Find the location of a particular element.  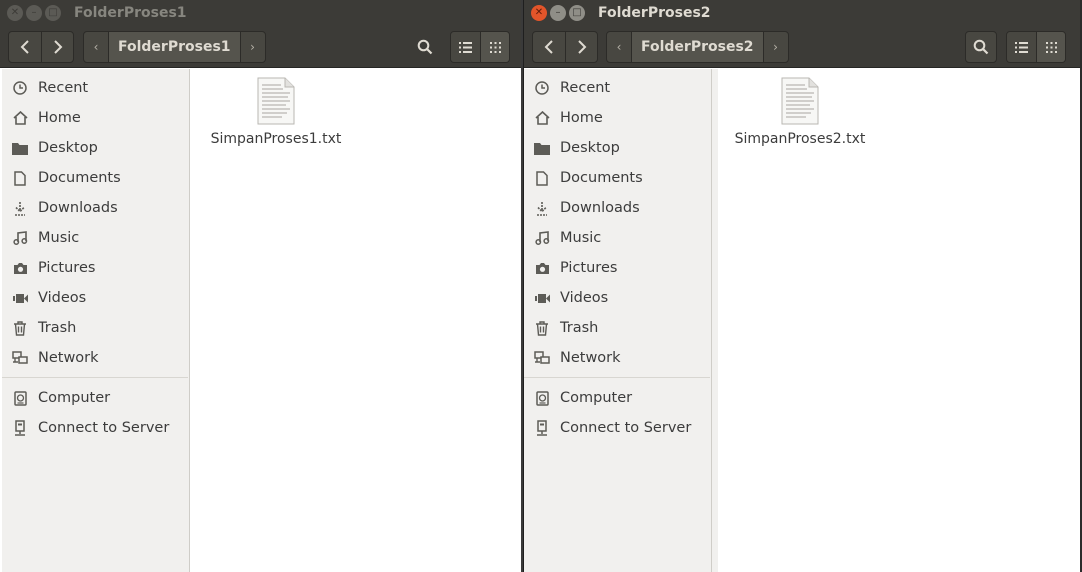

list-view-icon is located at coordinates (465, 47).